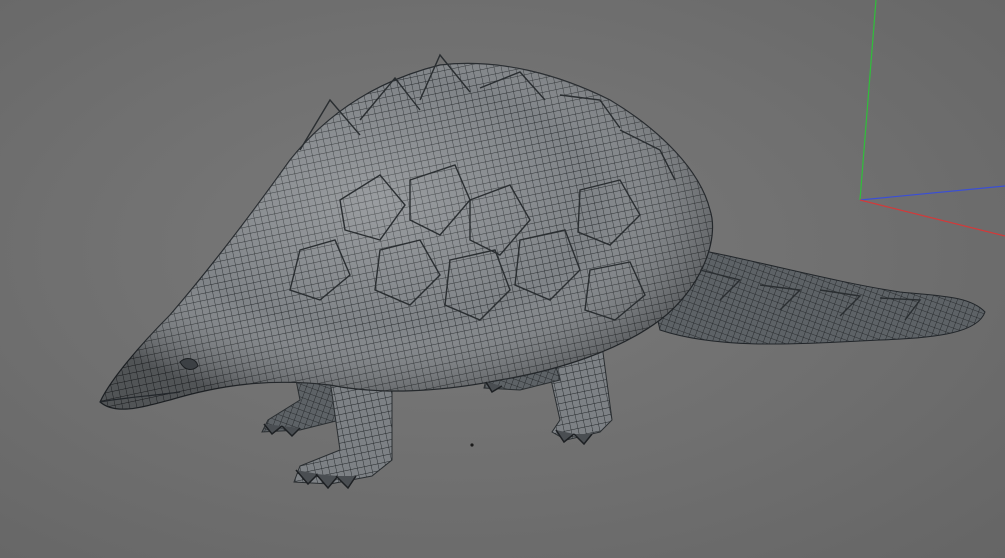  I want to click on axis-gizmo, so click(932, 118).